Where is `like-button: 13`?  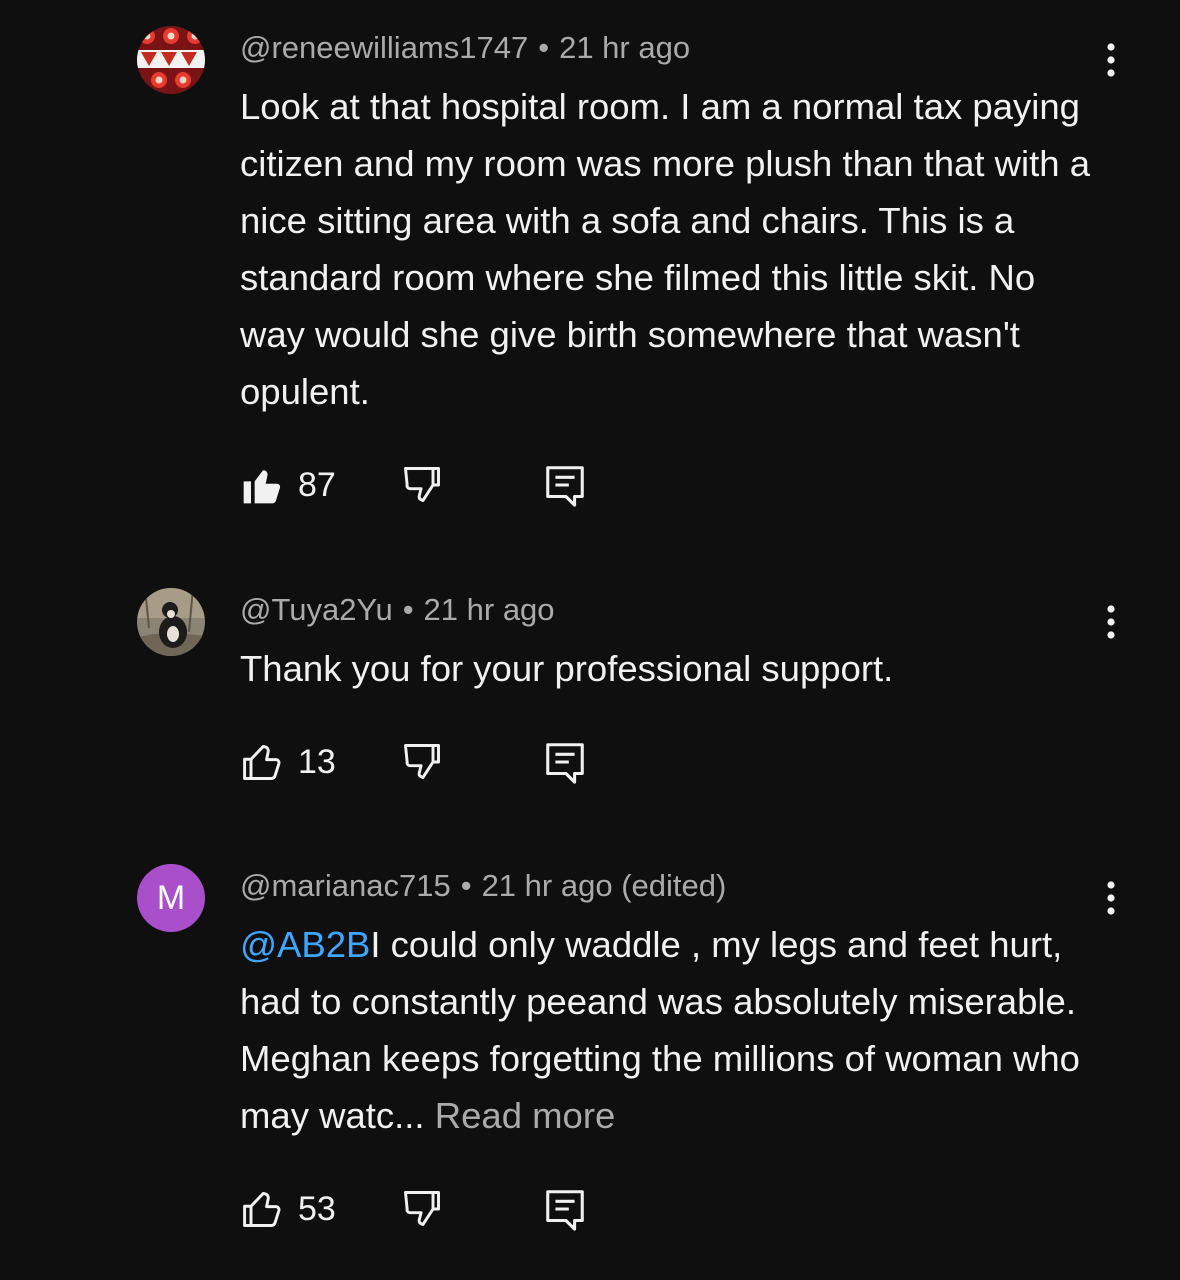
like-button: 13 is located at coordinates (288, 762).